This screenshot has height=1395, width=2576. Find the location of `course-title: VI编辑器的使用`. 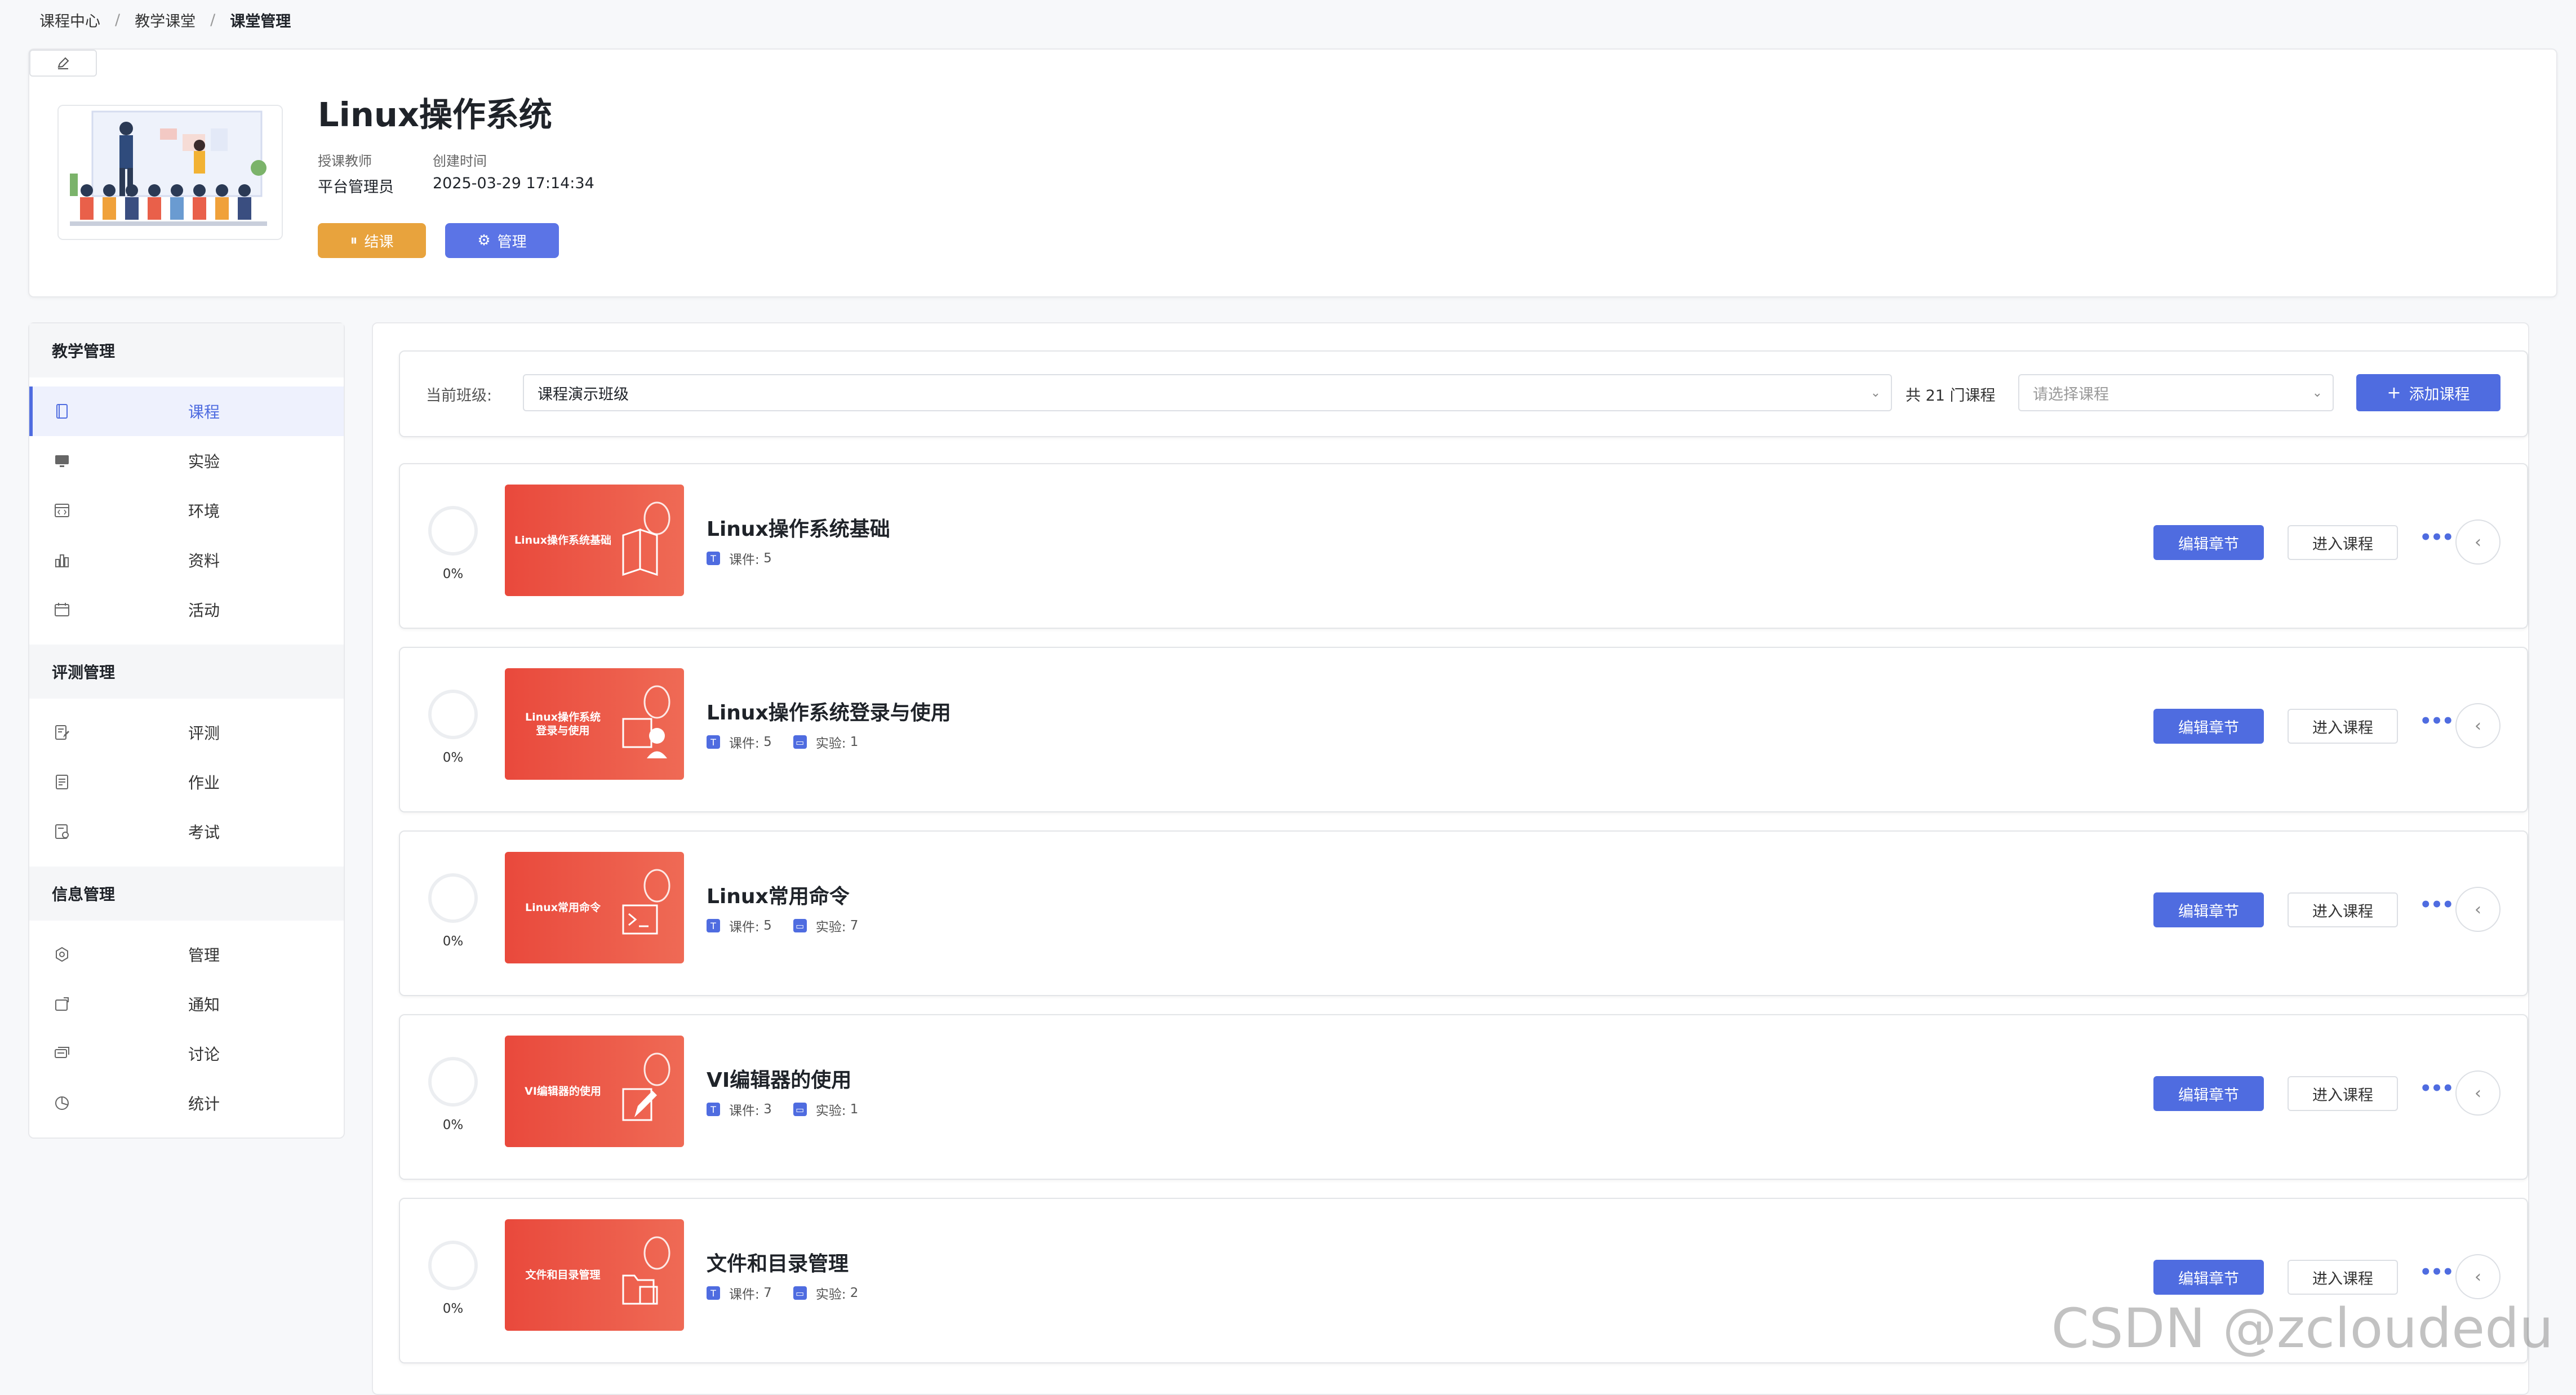

course-title: VI编辑器的使用 is located at coordinates (779, 1078).